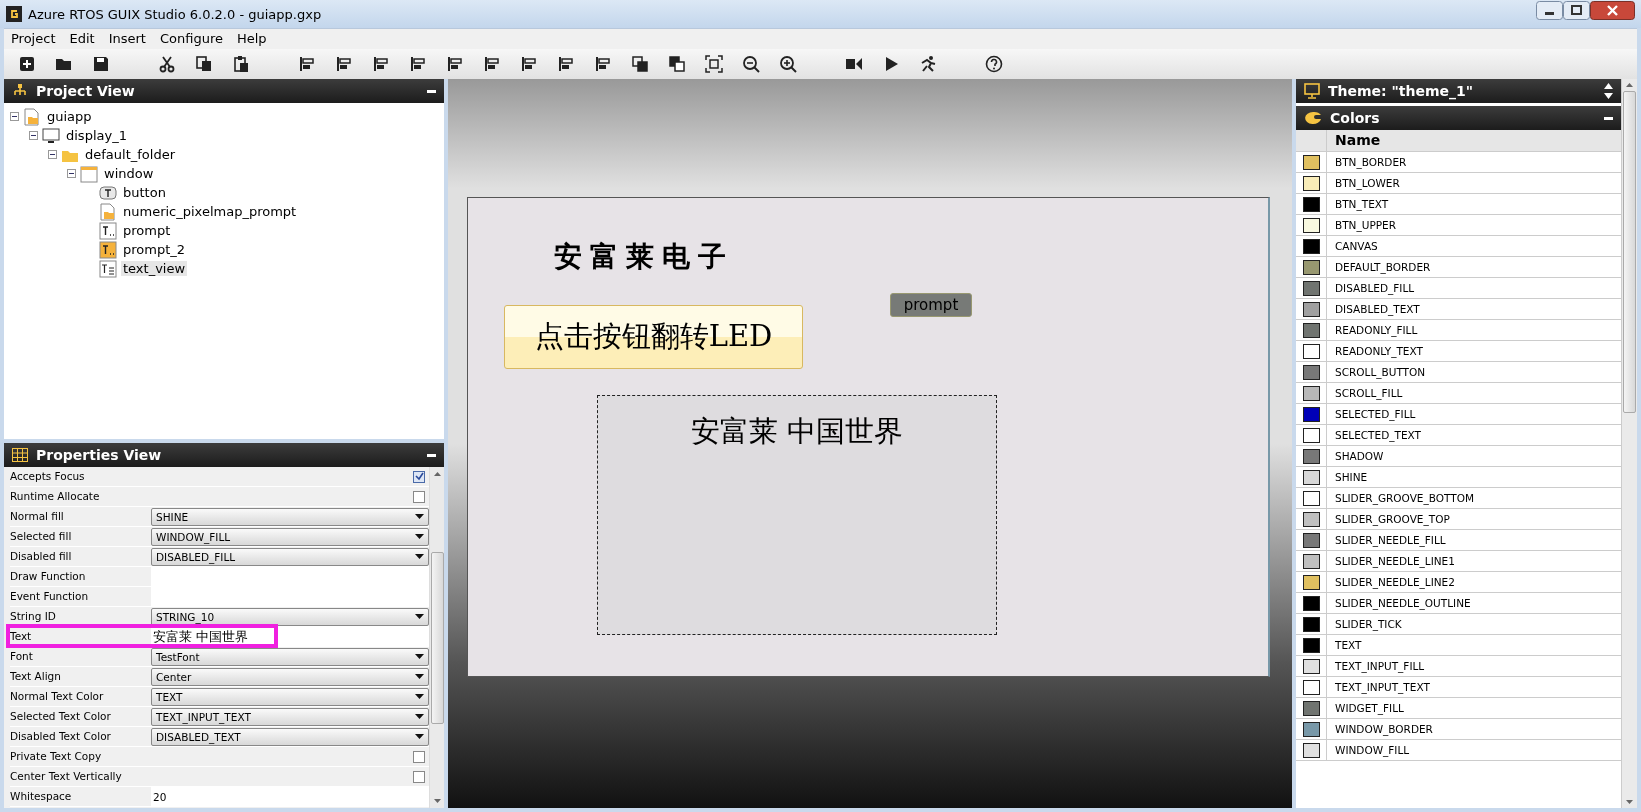  I want to click on running-figure-icon, so click(928, 64).